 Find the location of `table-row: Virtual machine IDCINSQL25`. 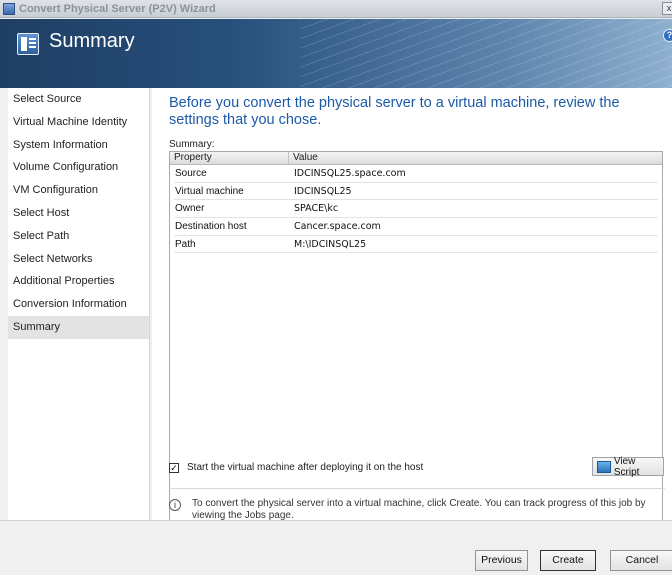

table-row: Virtual machine IDCINSQL25 is located at coordinates (416, 192).